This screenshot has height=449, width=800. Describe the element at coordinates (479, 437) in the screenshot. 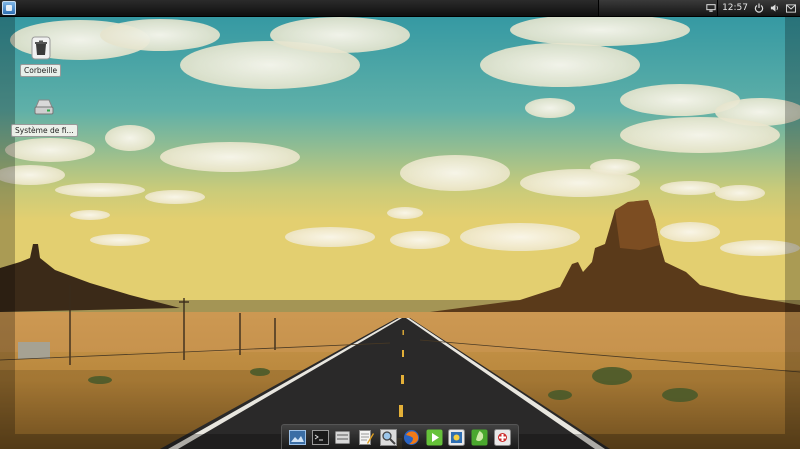

I see `software-center-icon` at that location.